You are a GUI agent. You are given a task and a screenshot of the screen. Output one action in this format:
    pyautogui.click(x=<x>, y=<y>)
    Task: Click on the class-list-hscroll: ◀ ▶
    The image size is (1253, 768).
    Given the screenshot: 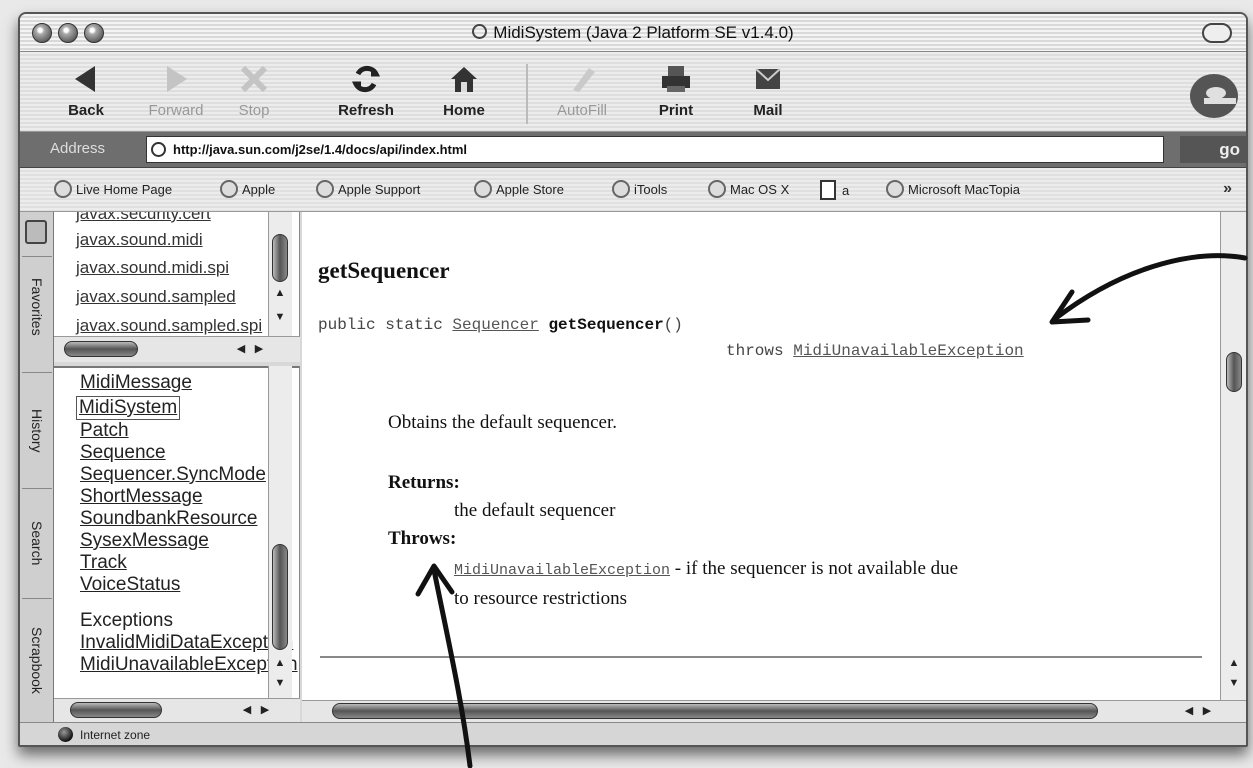 What is the action you would take?
    pyautogui.click(x=177, y=710)
    